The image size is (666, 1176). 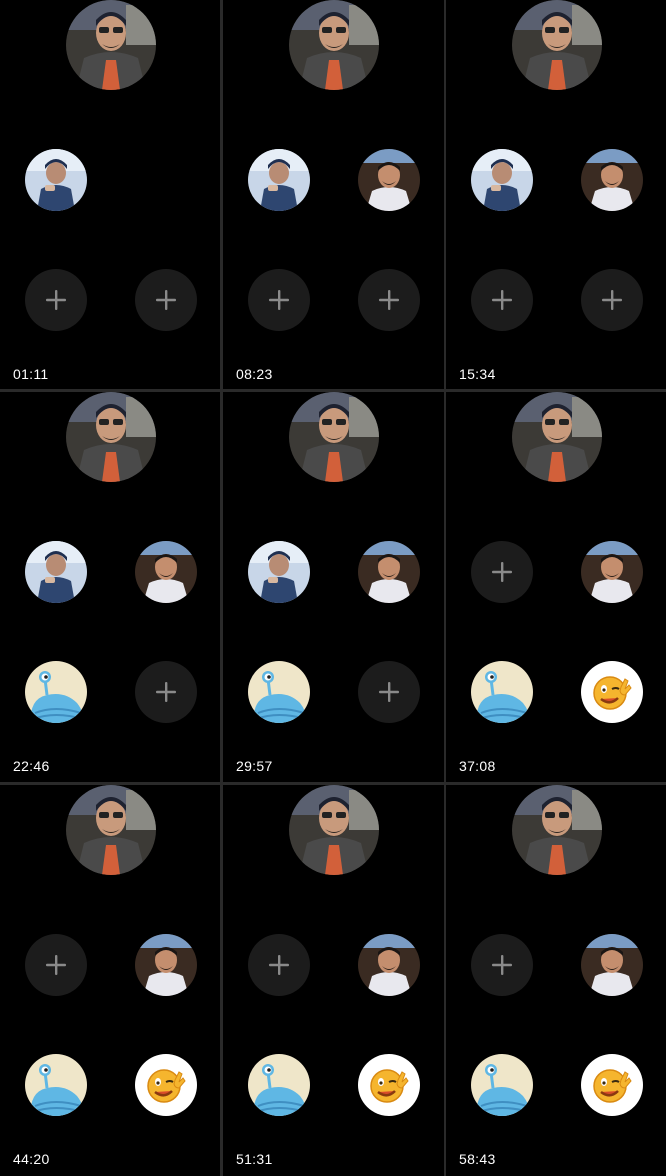 What do you see at coordinates (110, 587) in the screenshot?
I see `call-panel: 22:46` at bounding box center [110, 587].